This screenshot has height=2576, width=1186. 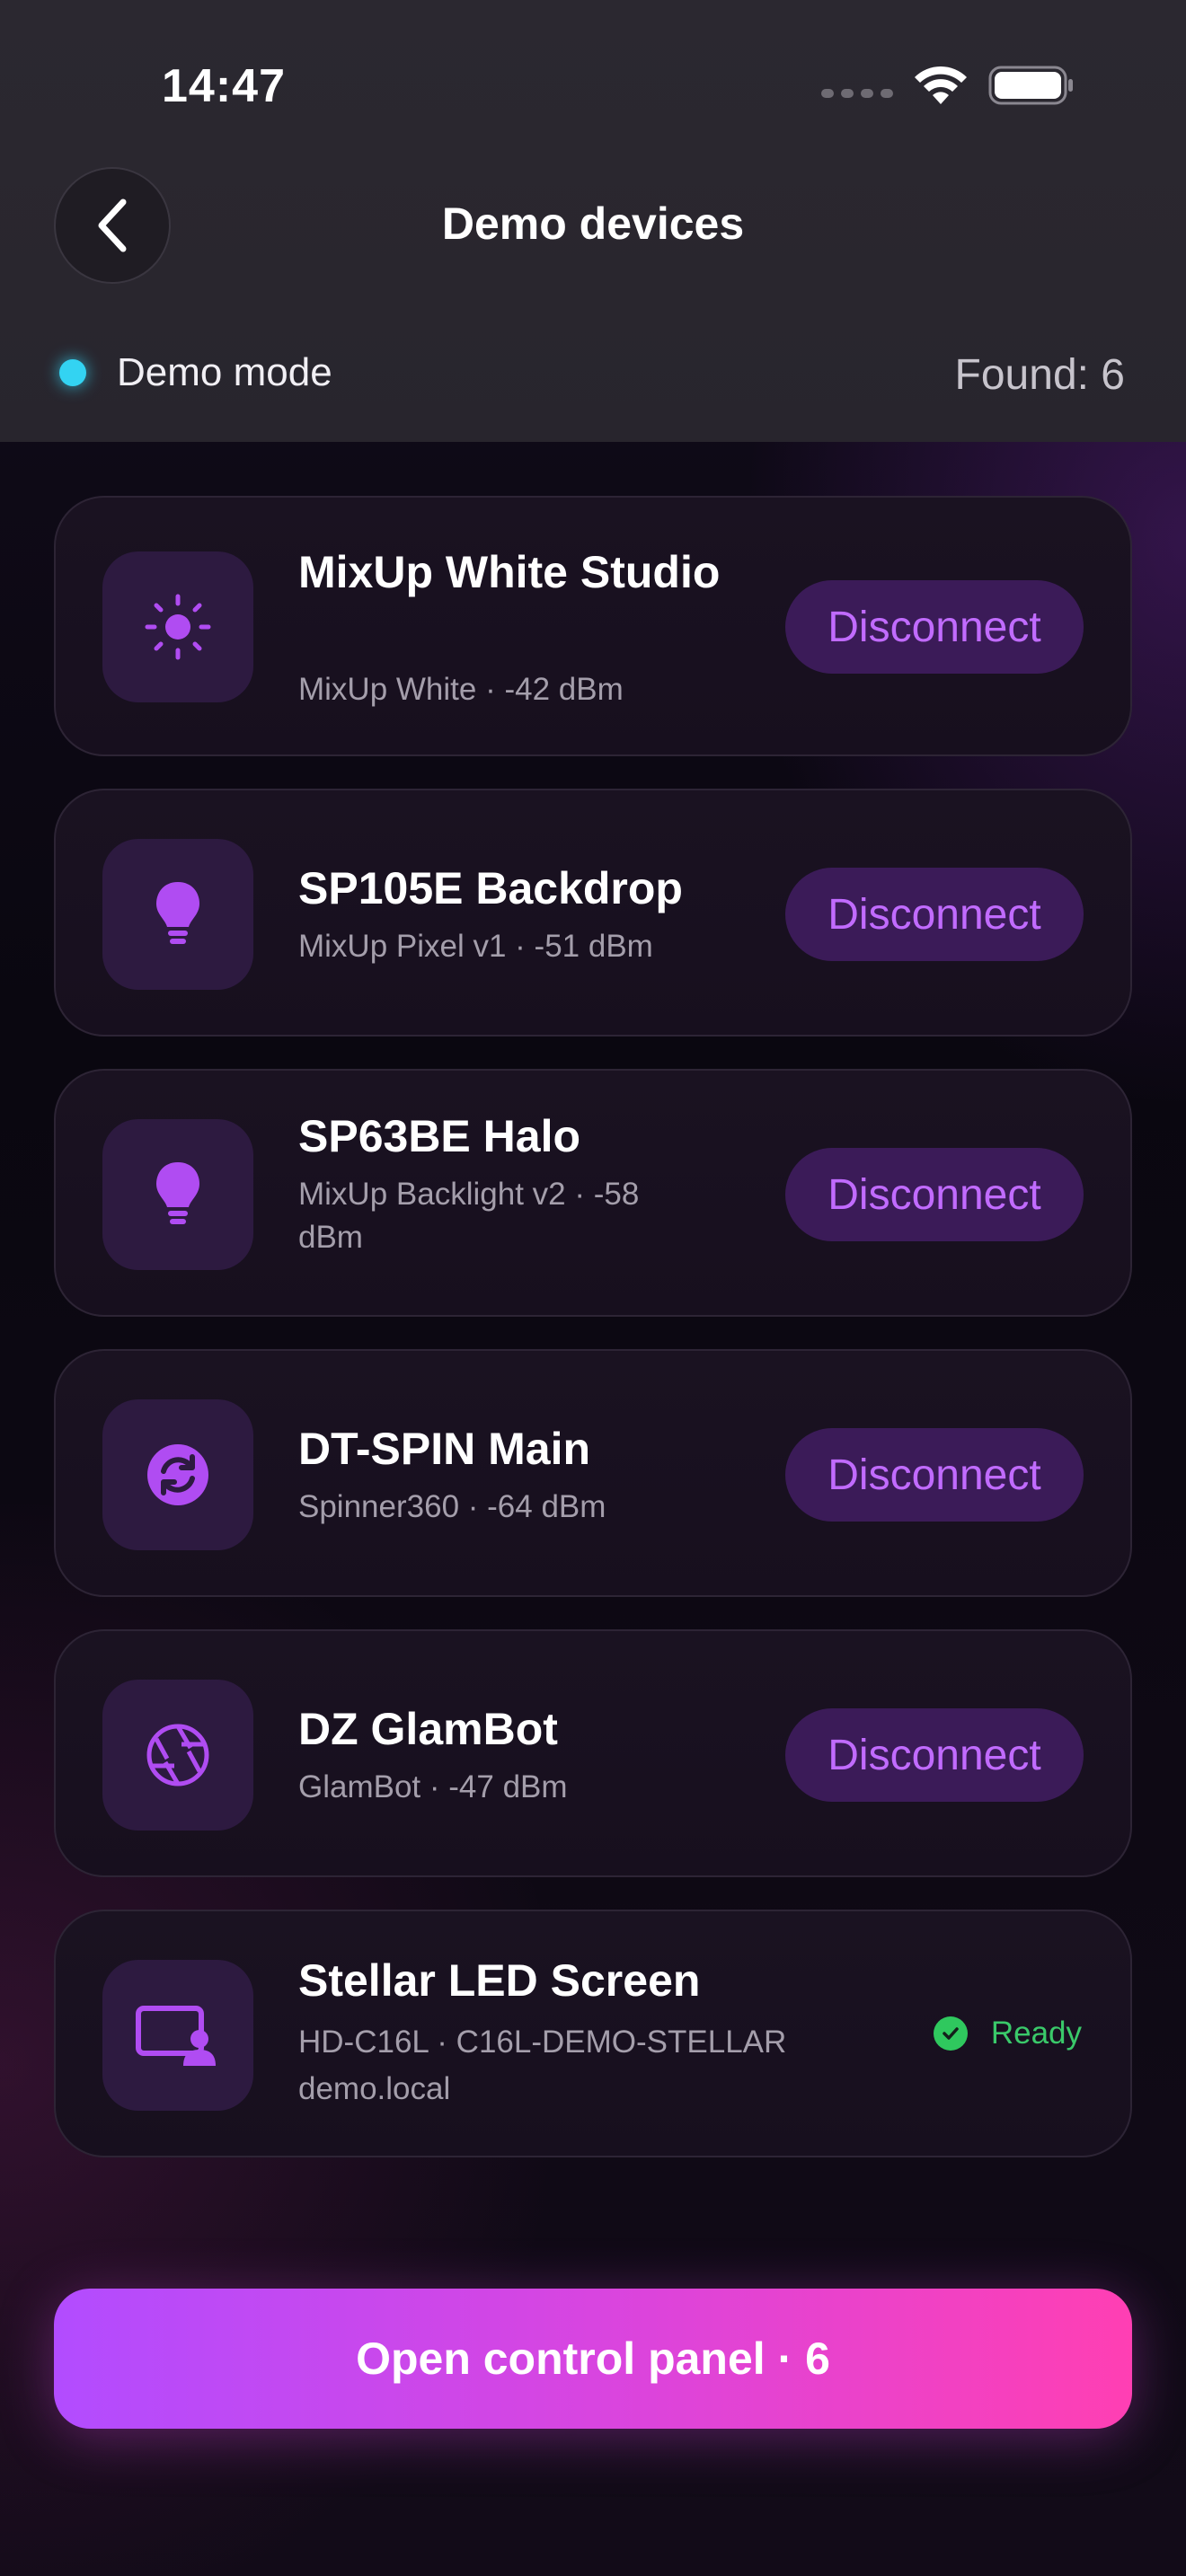 What do you see at coordinates (1039, 375) in the screenshot?
I see `found-count: Found: 6` at bounding box center [1039, 375].